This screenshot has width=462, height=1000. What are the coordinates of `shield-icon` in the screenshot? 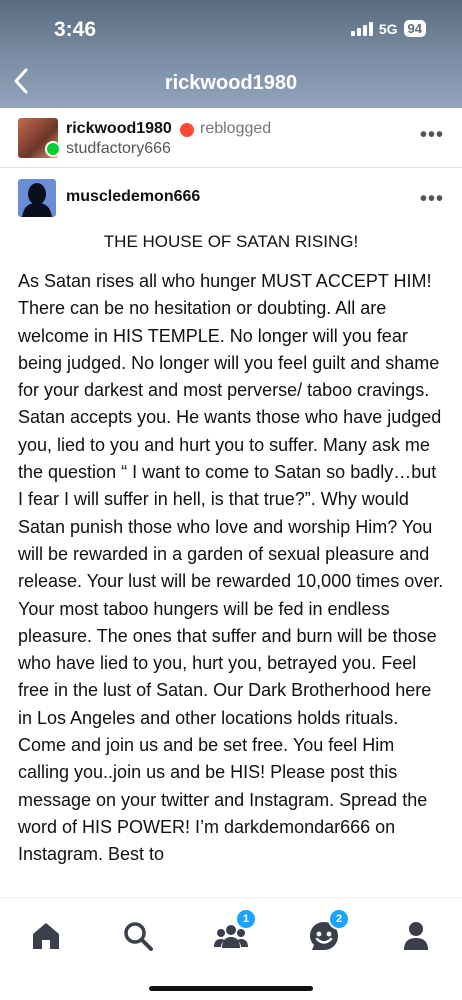 It's located at (187, 130).